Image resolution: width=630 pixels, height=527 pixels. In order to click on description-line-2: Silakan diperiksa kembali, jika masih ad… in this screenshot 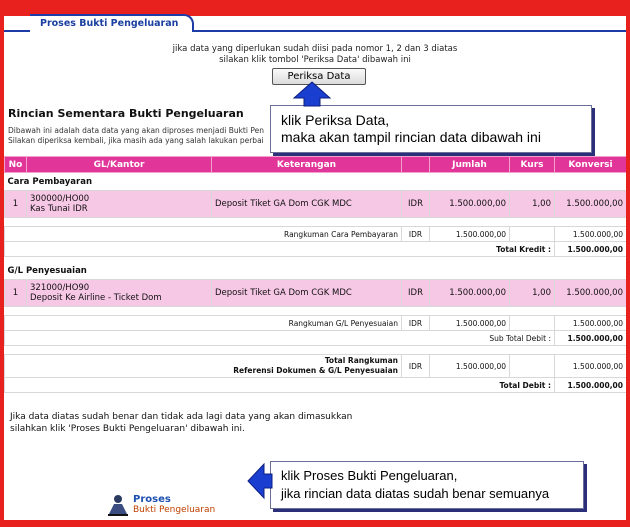, I will do `click(136, 140)`.